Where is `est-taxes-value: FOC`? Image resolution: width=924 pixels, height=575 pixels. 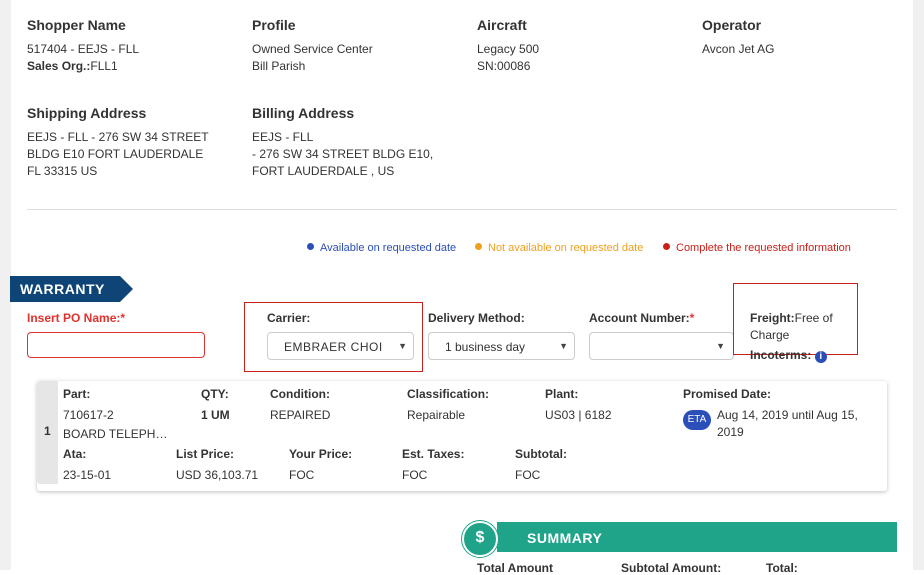
est-taxes-value: FOC is located at coordinates (415, 475).